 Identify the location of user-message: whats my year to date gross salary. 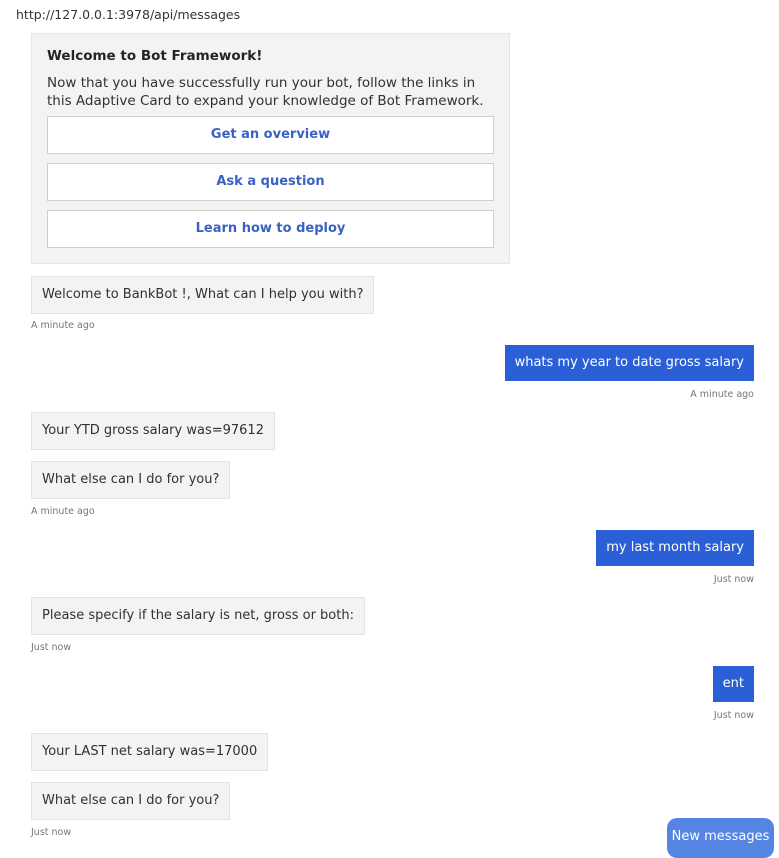
(629, 363).